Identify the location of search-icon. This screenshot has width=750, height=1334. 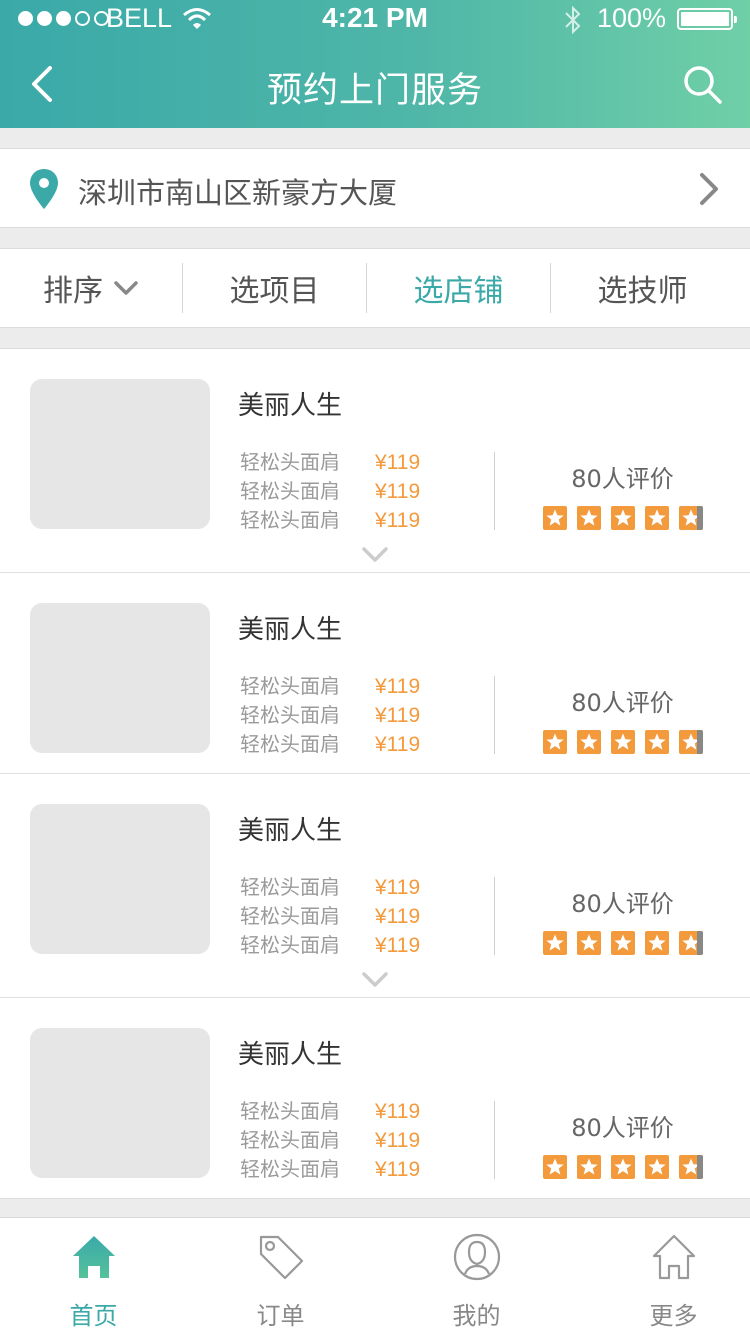
(703, 84).